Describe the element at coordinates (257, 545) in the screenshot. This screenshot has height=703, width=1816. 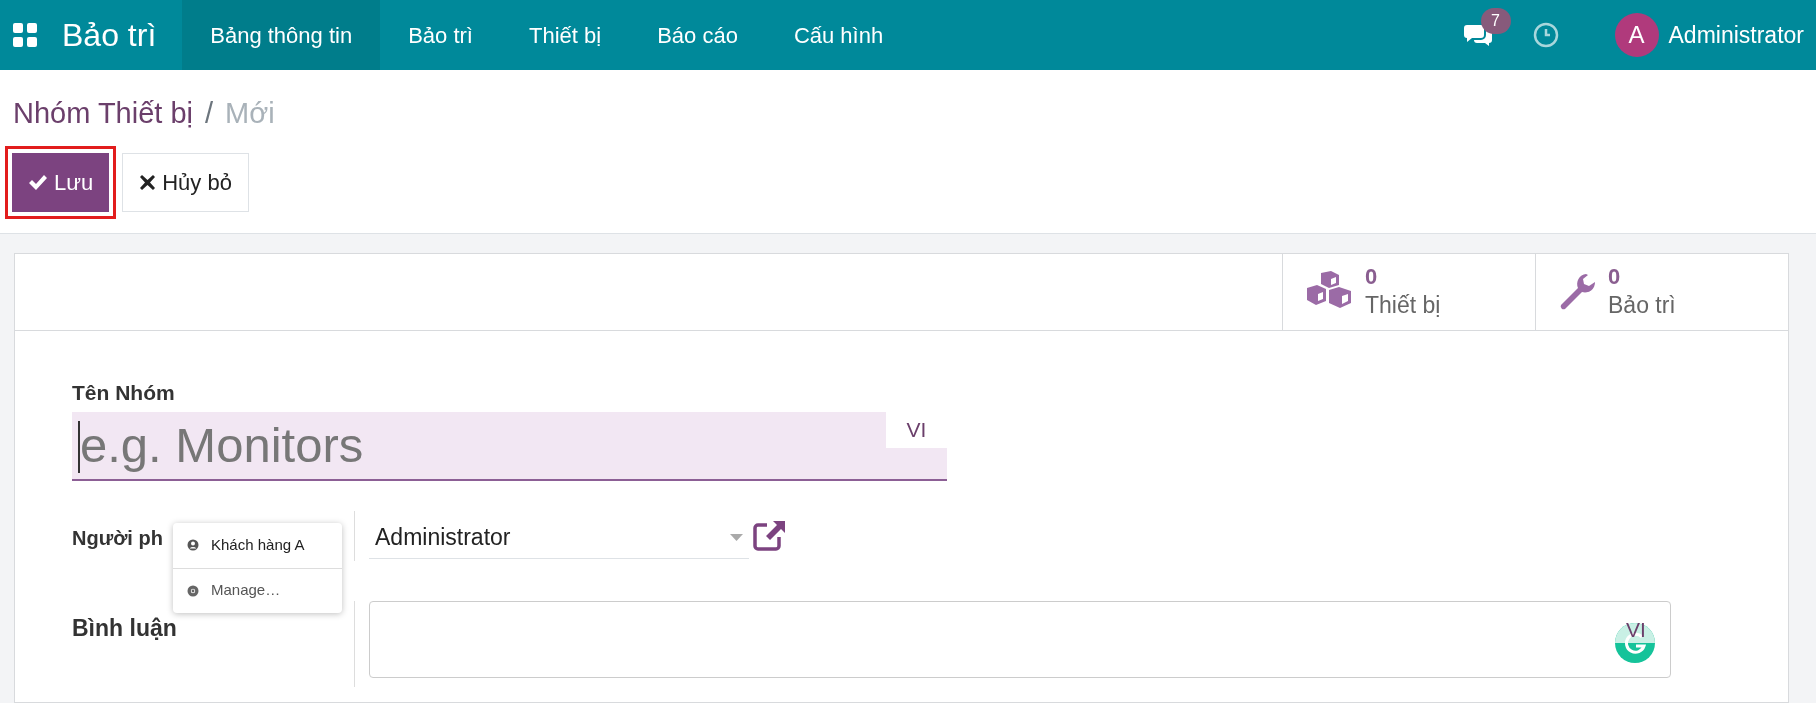
I see `autofill-item: Khách hàng A` at that location.